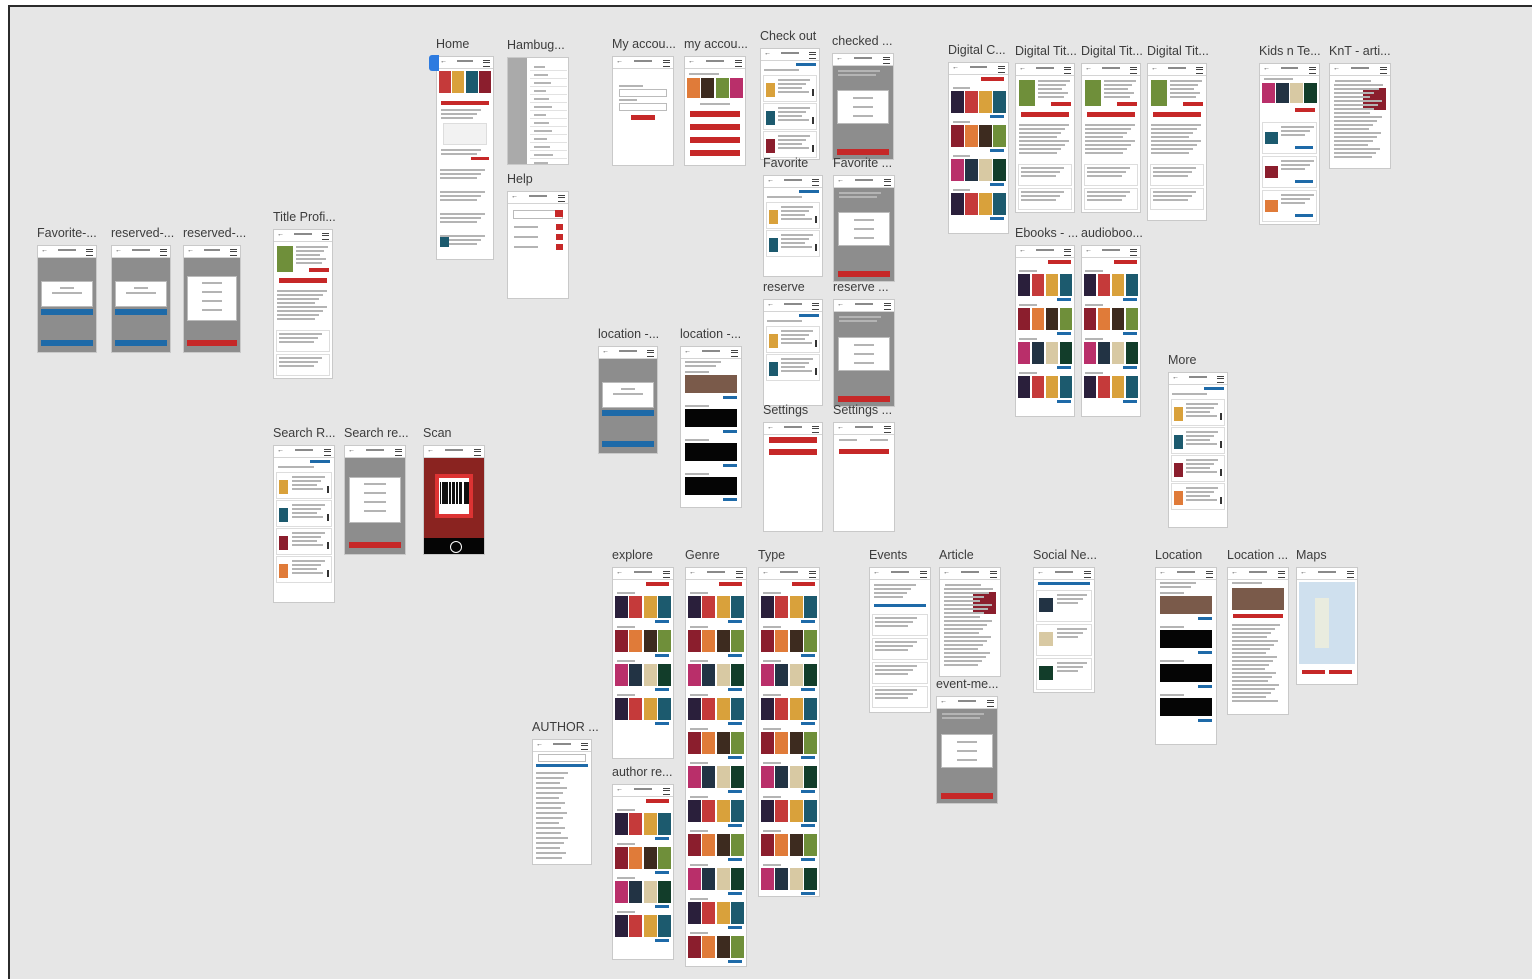  What do you see at coordinates (731, 584) in the screenshot?
I see `search-button` at bounding box center [731, 584].